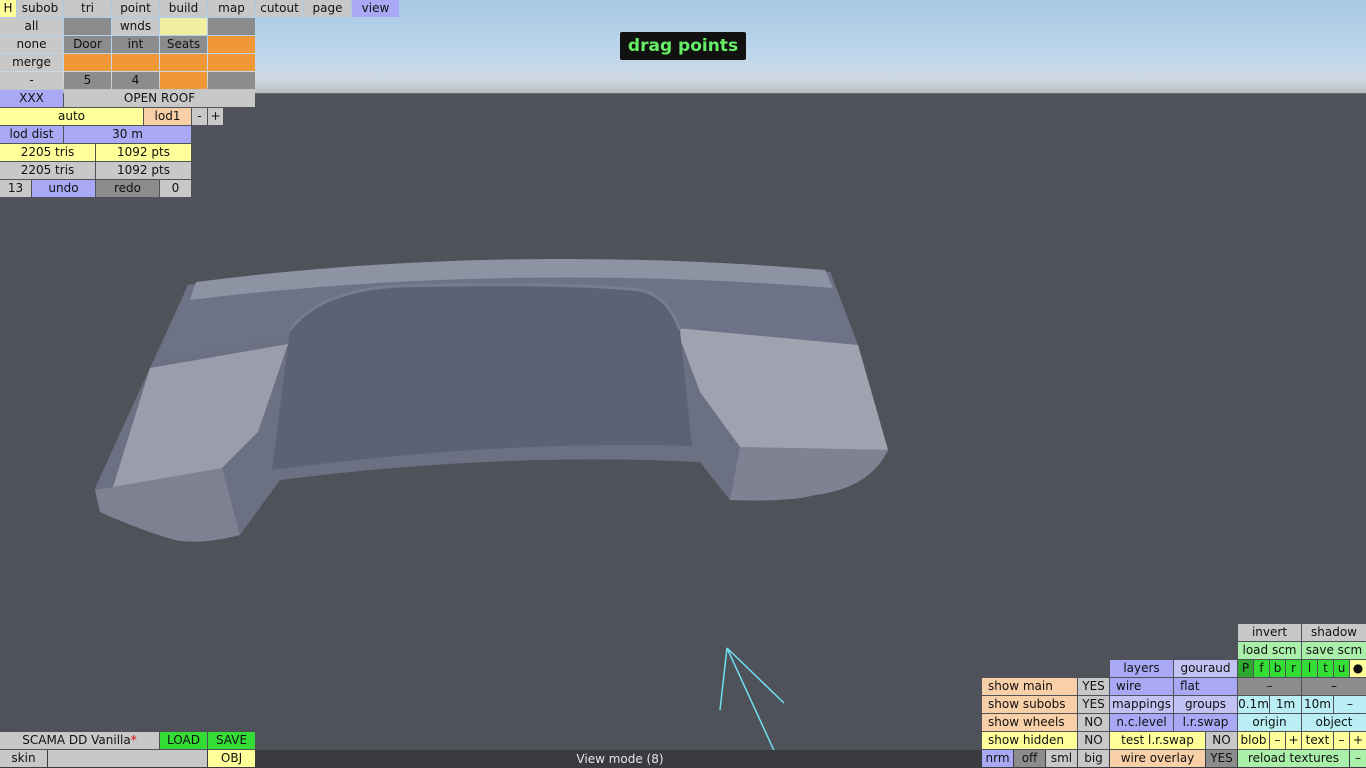 The width and height of the screenshot is (1366, 768). I want to click on auto-lod-button: auto, so click(71, 116).